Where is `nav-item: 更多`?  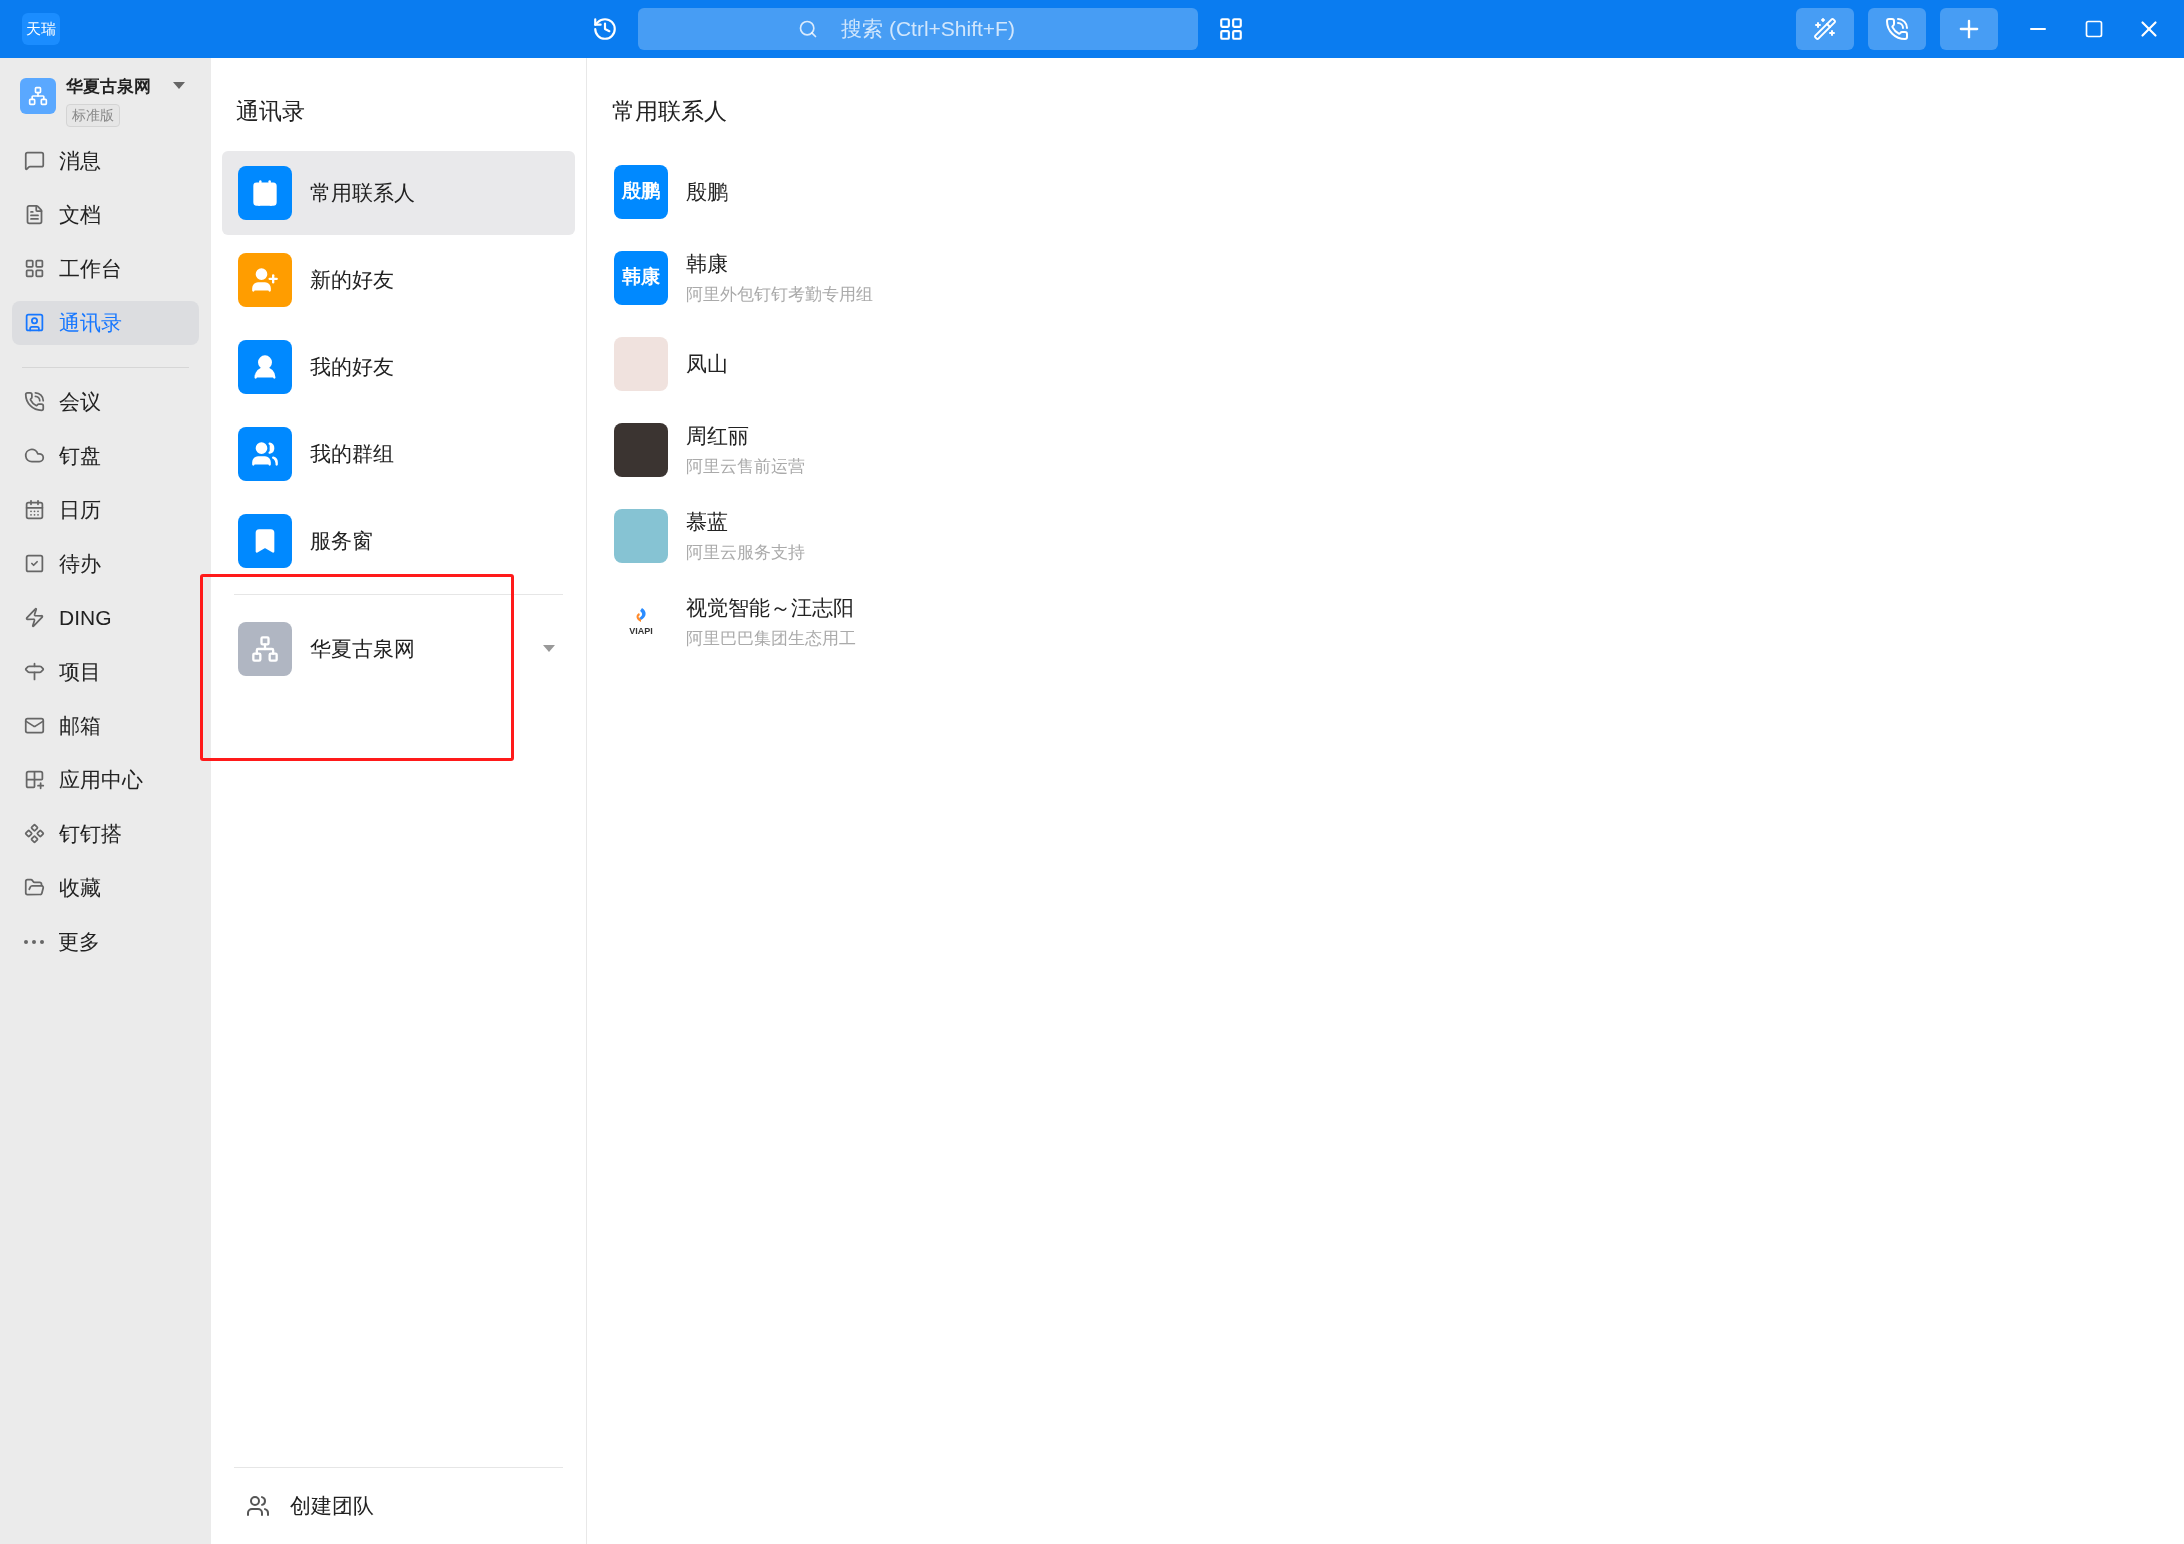
nav-item: 更多 is located at coordinates (105, 941).